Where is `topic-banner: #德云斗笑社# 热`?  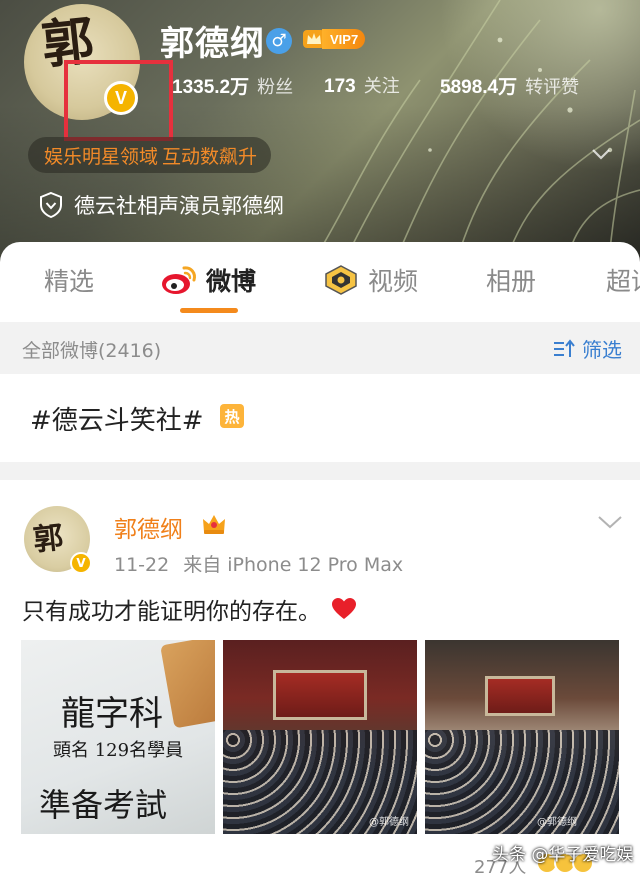
topic-banner: #德云斗笑社# 热 is located at coordinates (320, 418).